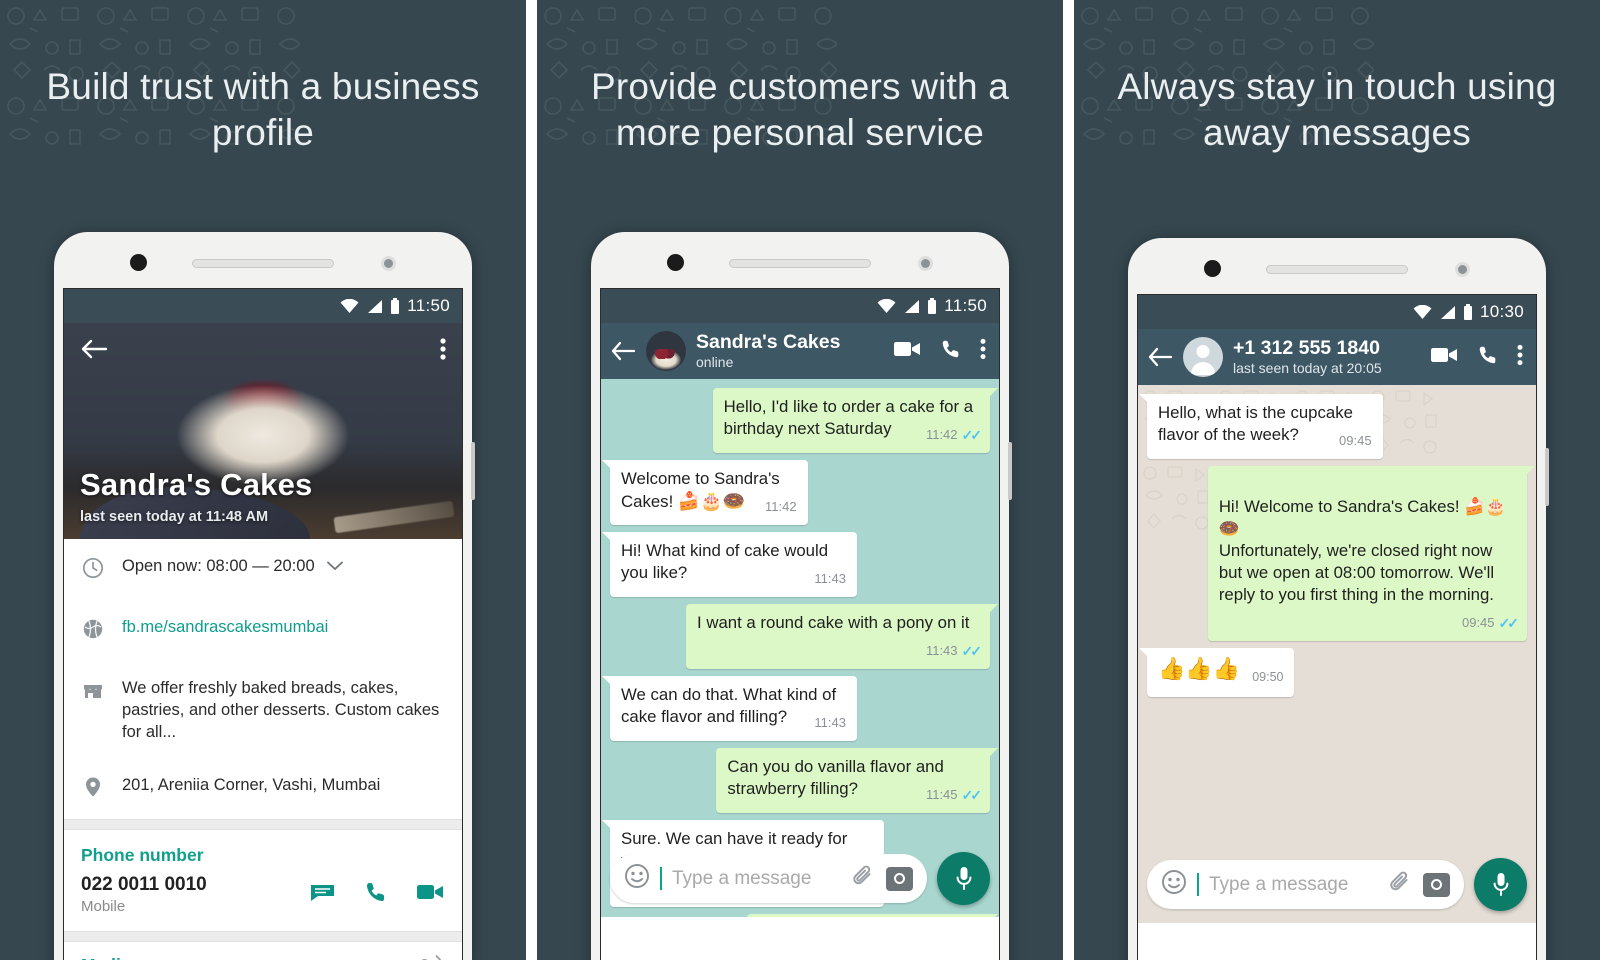  What do you see at coordinates (768, 342) in the screenshot?
I see `chat-contact-name: Sandra's Cakes` at bounding box center [768, 342].